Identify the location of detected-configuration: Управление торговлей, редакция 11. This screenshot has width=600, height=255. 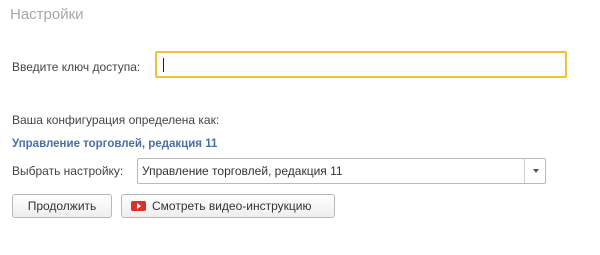
(115, 144).